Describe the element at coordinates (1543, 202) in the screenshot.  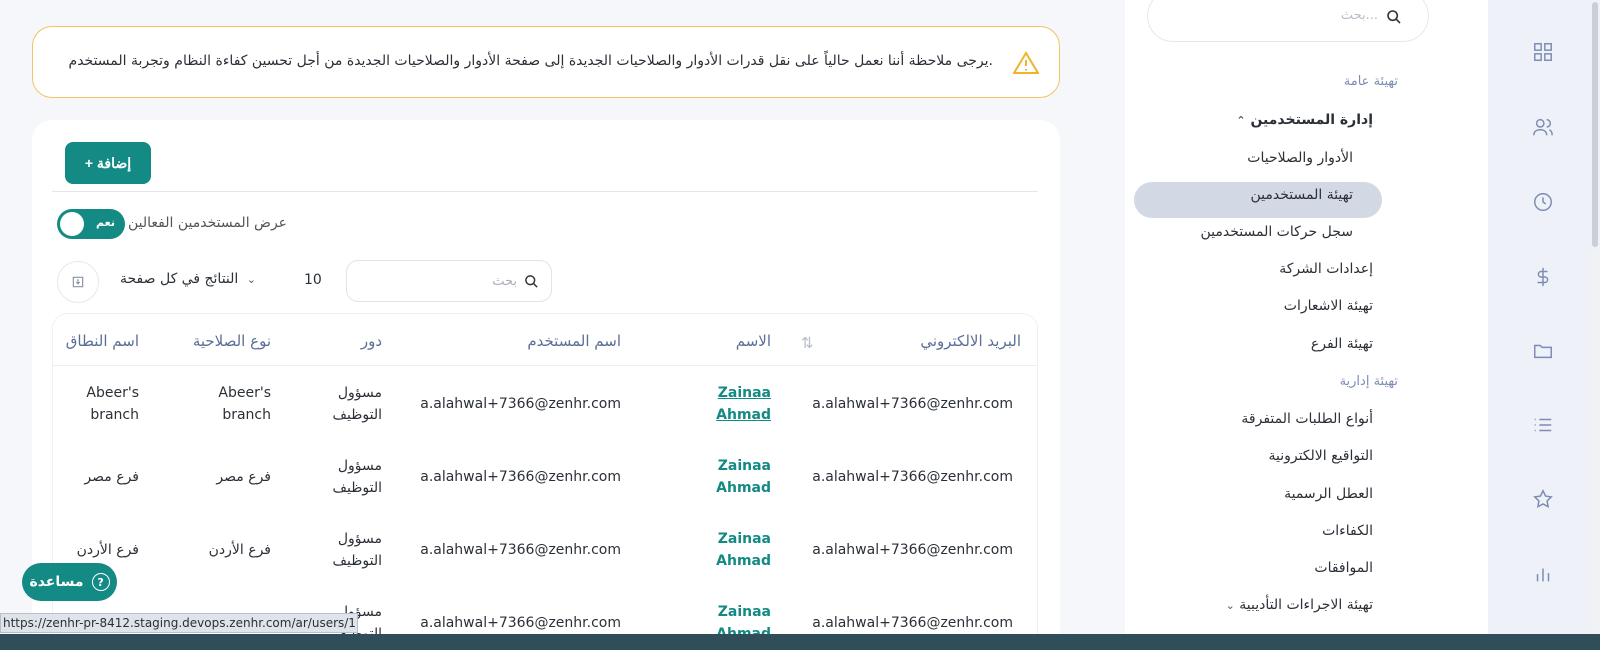
I see `clock-icon` at that location.